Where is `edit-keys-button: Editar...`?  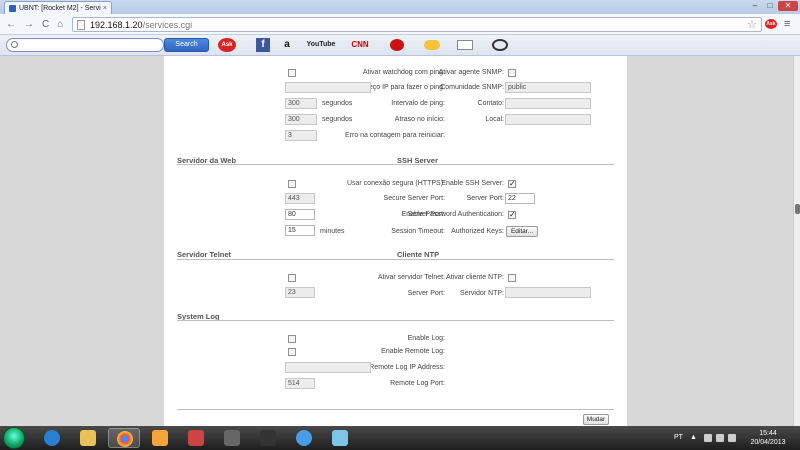 edit-keys-button: Editar... is located at coordinates (522, 231).